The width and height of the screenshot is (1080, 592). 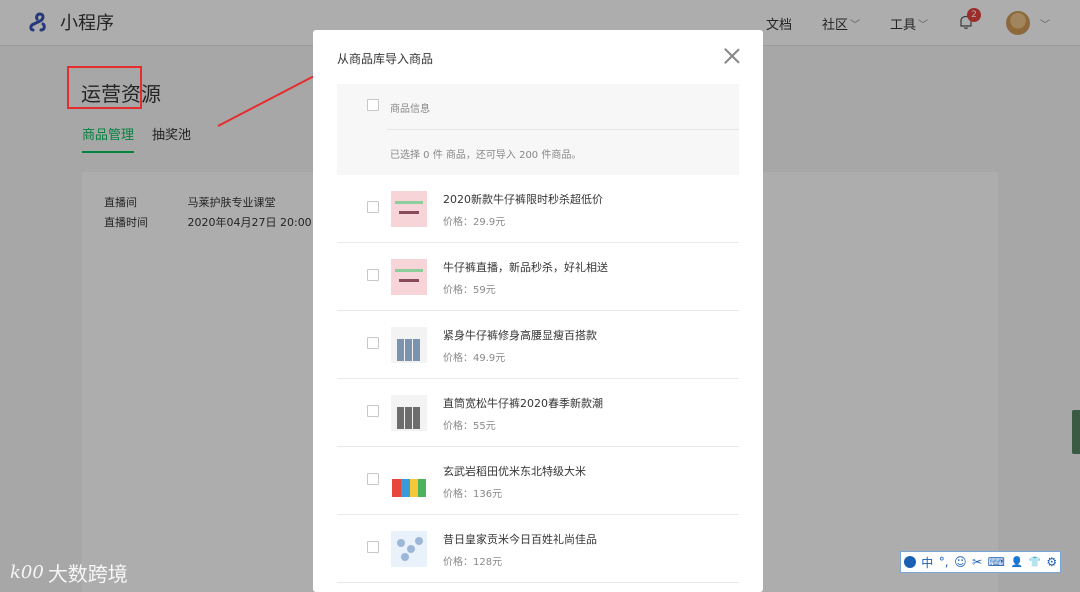 What do you see at coordinates (996, 562) in the screenshot?
I see `ime-keyboard-icon: ⌨` at bounding box center [996, 562].